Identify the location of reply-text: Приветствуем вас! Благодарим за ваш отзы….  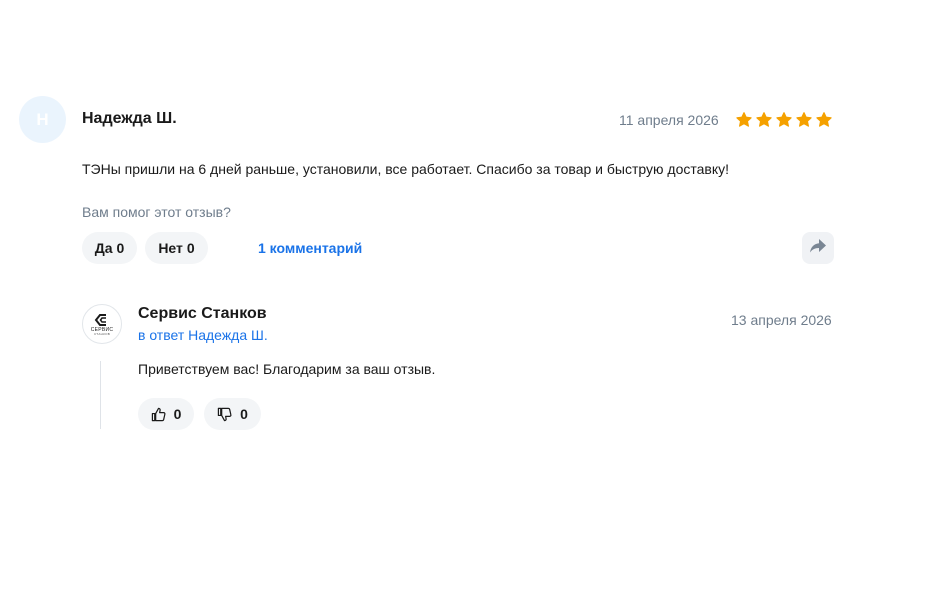
(287, 369).